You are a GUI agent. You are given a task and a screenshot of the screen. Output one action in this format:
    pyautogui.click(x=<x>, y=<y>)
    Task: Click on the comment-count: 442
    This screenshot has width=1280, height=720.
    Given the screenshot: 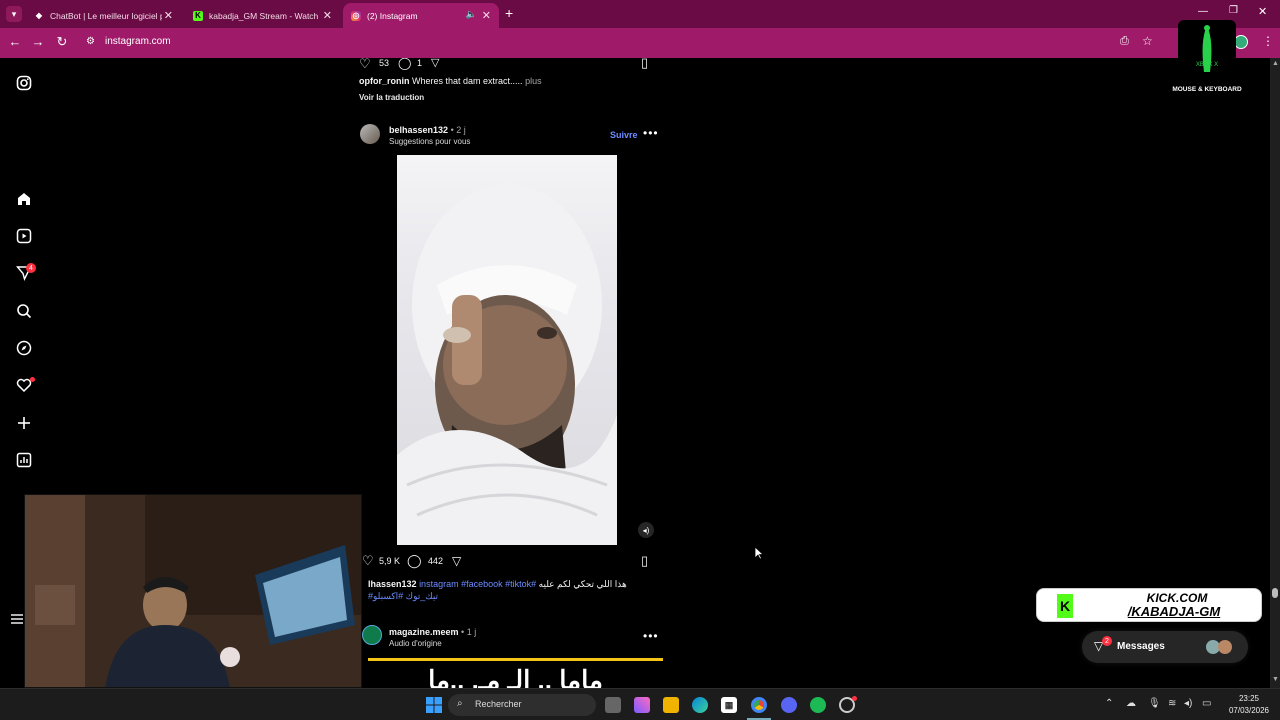 What is the action you would take?
    pyautogui.click(x=436, y=561)
    